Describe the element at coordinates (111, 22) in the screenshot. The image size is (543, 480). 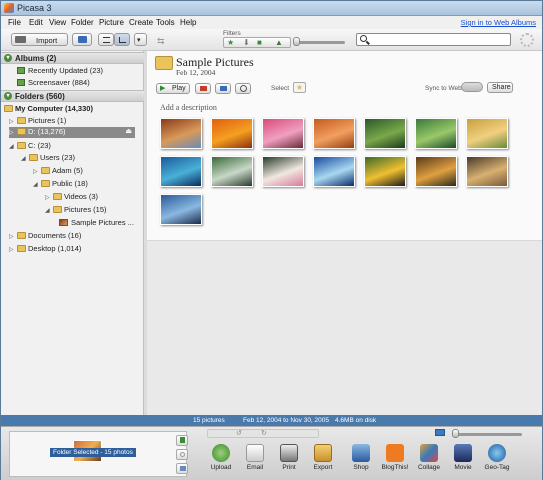
I see `menu-picture: Picture` at that location.